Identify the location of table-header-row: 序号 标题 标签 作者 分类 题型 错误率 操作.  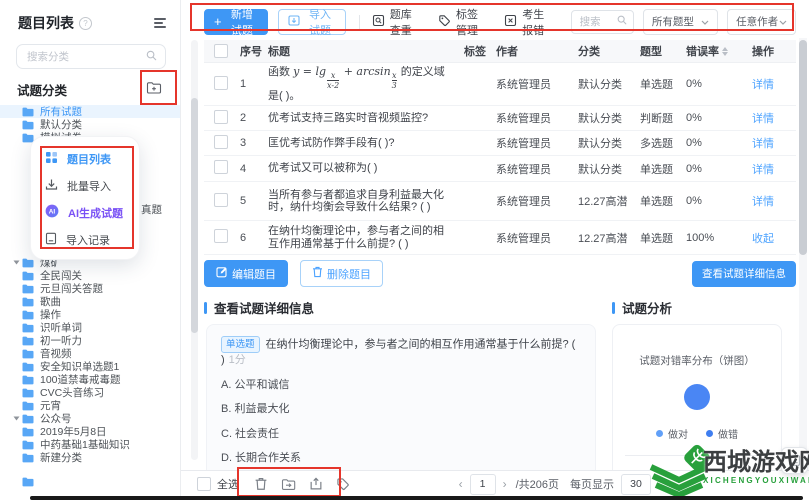
(500, 51).